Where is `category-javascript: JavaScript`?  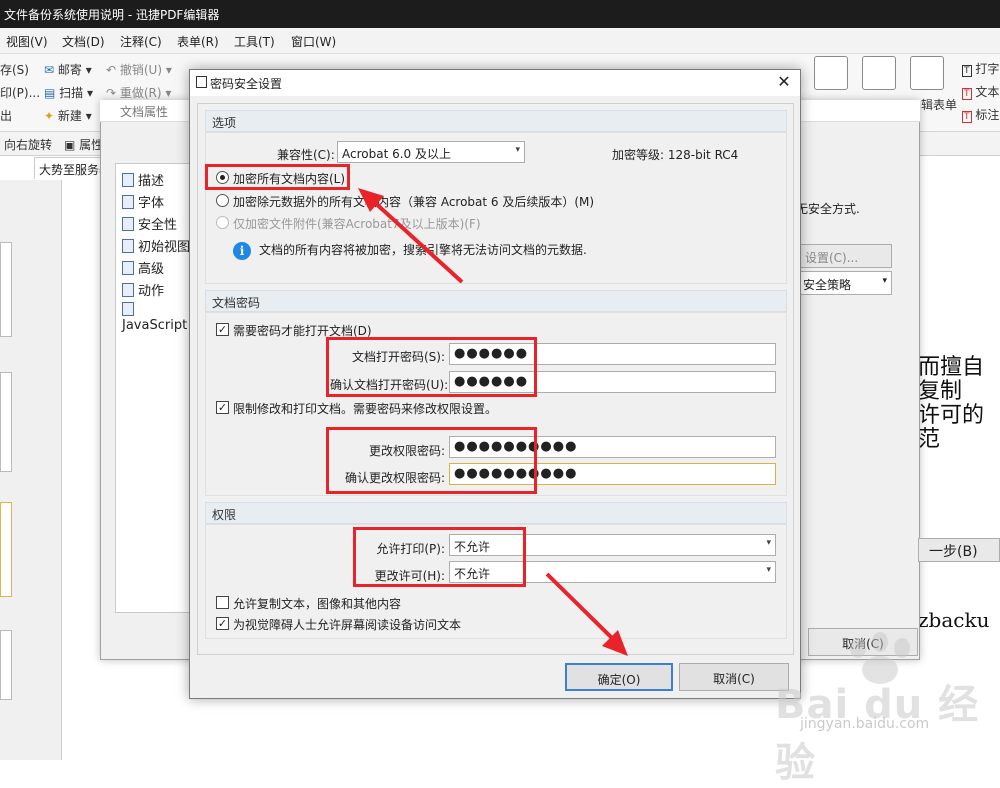 category-javascript: JavaScript is located at coordinates (158, 317).